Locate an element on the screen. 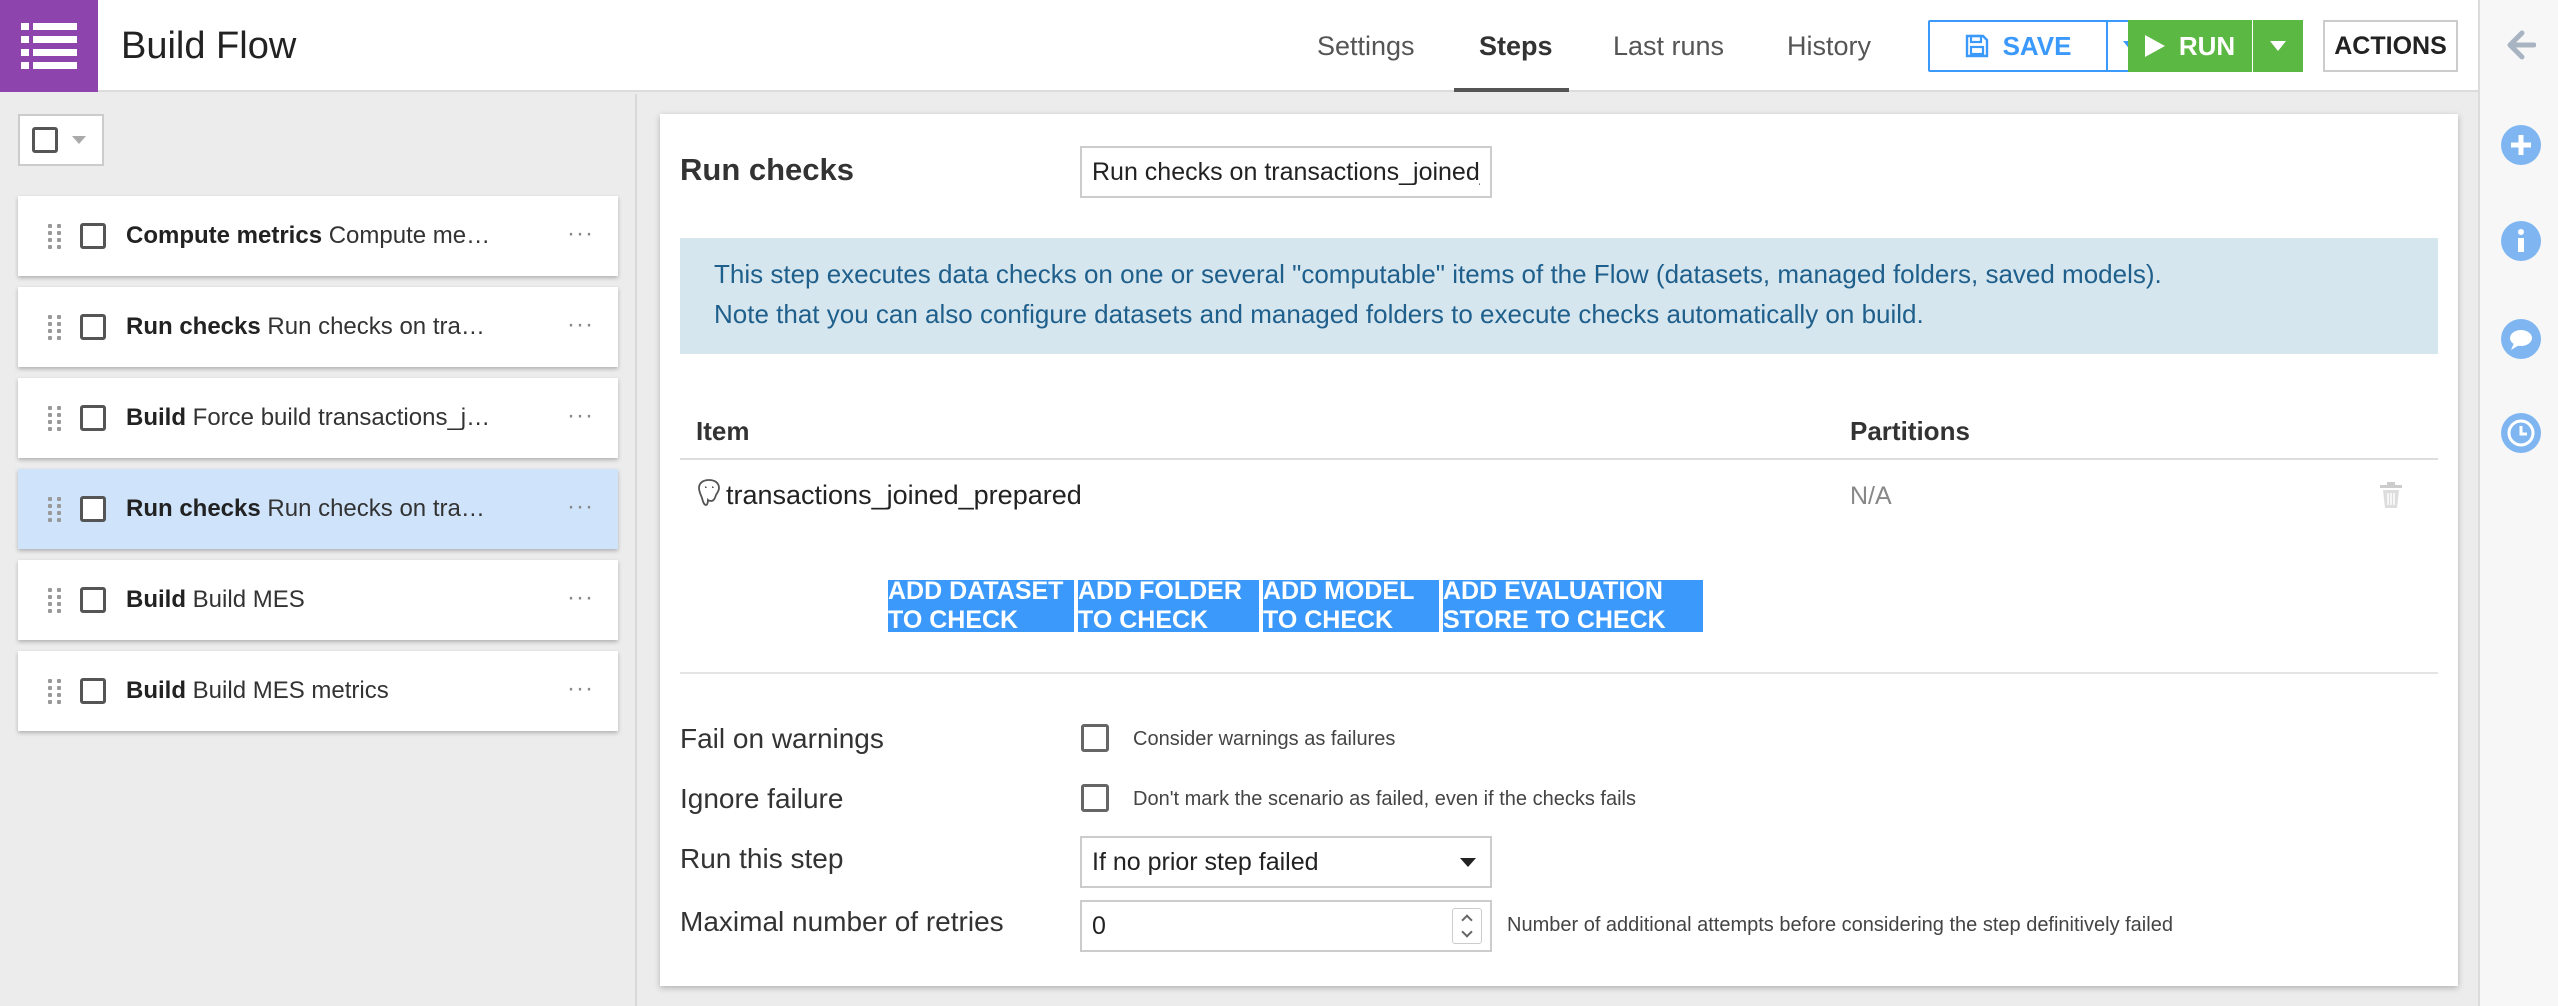 Image resolution: width=2558 pixels, height=1006 pixels. fail-on-warnings-checkbox is located at coordinates (1095, 738).